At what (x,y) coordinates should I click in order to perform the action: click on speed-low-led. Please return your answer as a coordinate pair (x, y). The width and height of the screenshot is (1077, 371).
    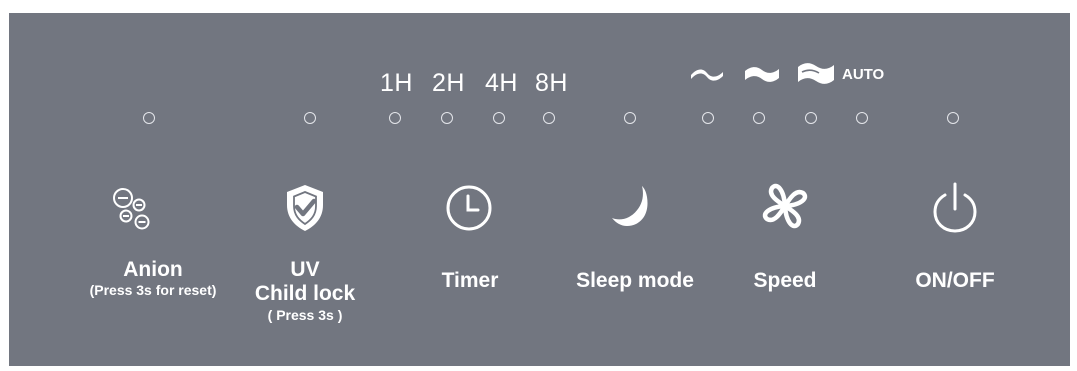
    Looking at the image, I should click on (708, 118).